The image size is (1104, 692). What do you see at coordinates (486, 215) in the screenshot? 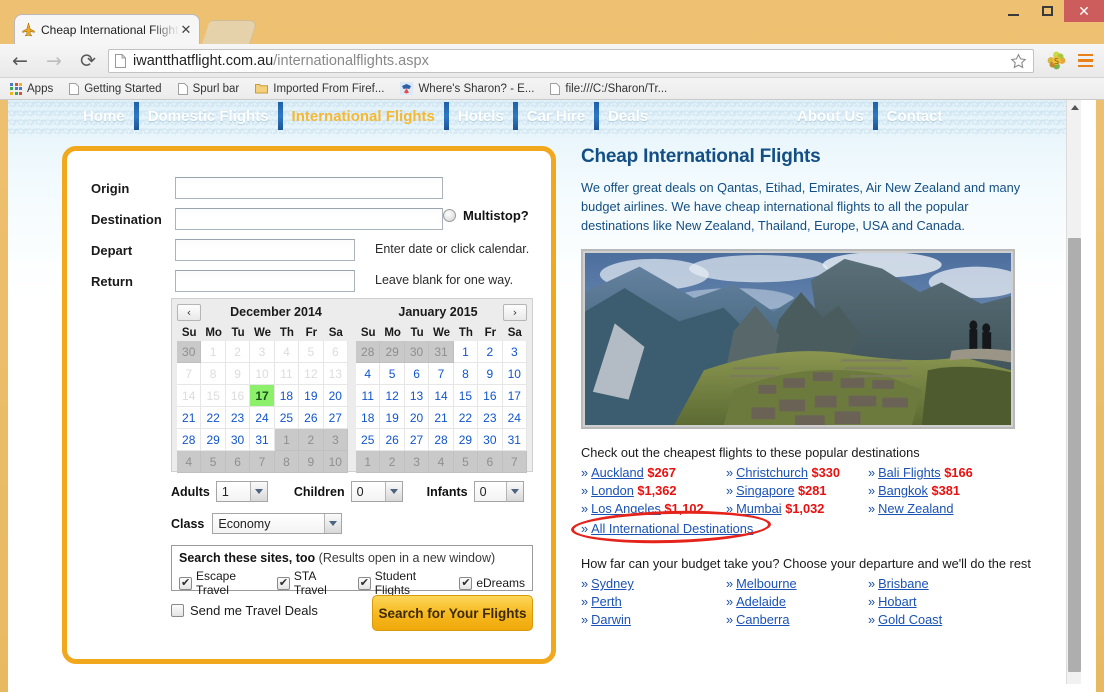
I see `multistop-option: Multistop?` at bounding box center [486, 215].